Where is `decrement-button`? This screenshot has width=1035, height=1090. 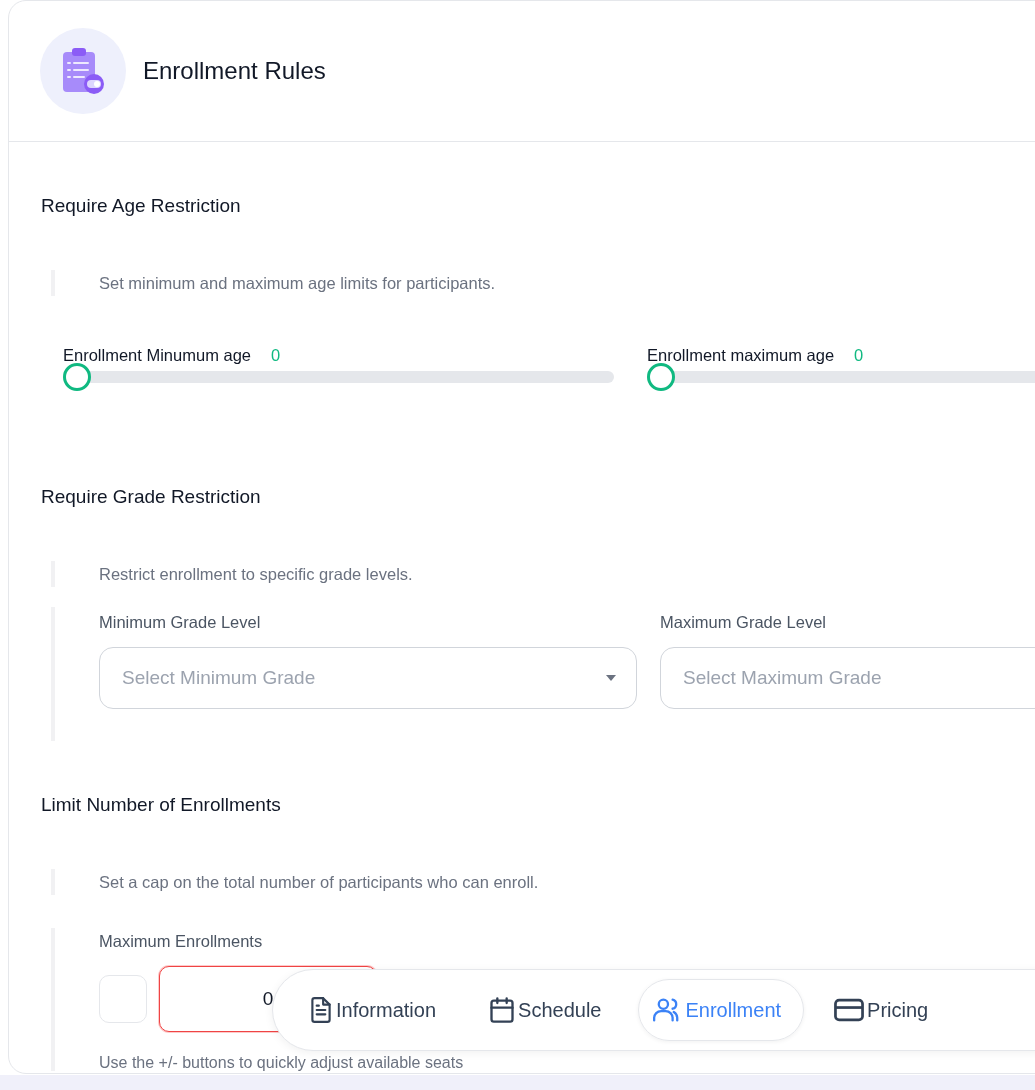 decrement-button is located at coordinates (123, 999).